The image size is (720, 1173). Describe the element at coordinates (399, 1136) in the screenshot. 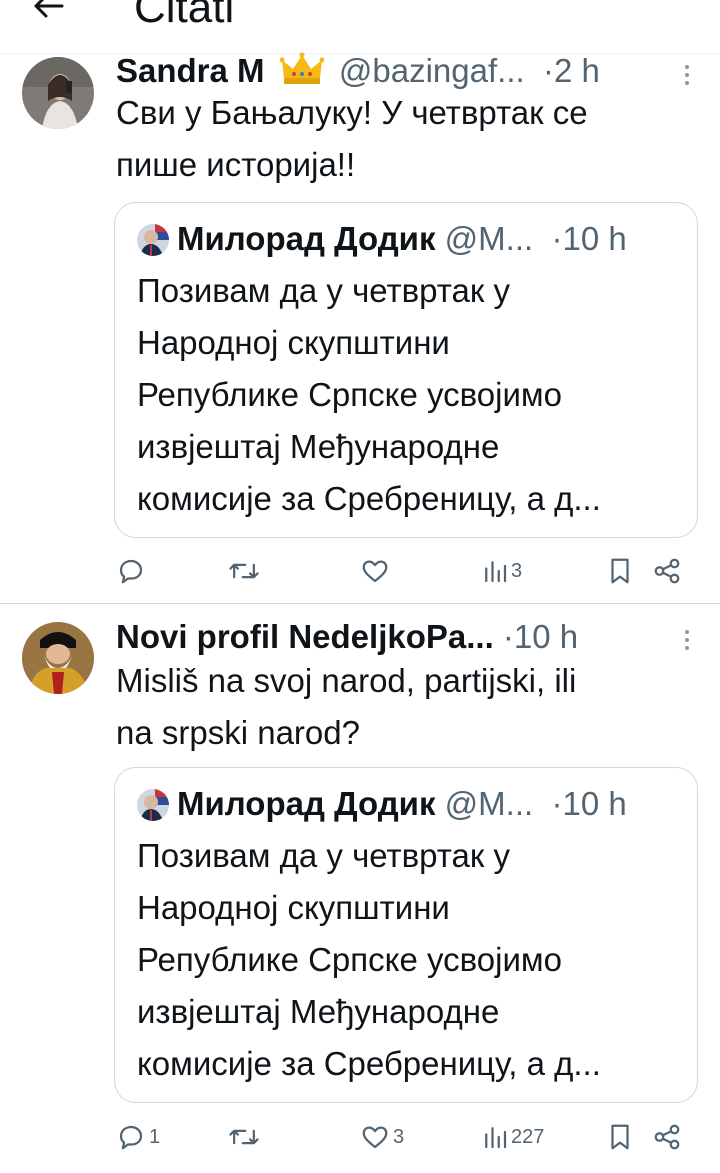

I see `like-count: 3` at that location.